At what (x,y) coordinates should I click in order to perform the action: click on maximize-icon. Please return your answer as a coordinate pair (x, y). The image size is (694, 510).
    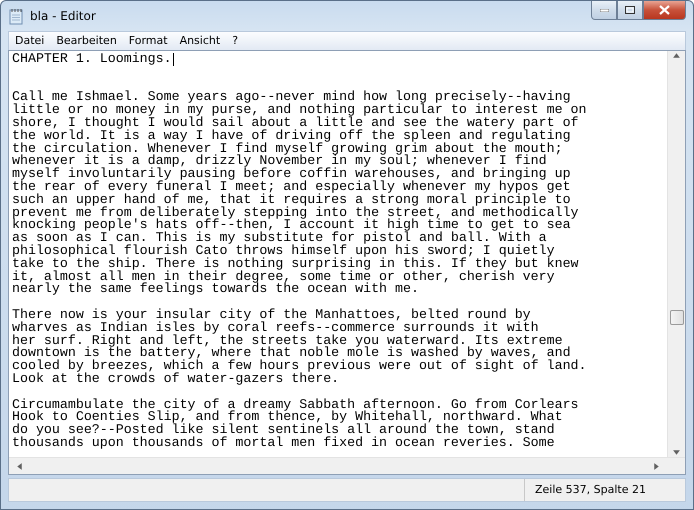
    Looking at the image, I should click on (630, 10).